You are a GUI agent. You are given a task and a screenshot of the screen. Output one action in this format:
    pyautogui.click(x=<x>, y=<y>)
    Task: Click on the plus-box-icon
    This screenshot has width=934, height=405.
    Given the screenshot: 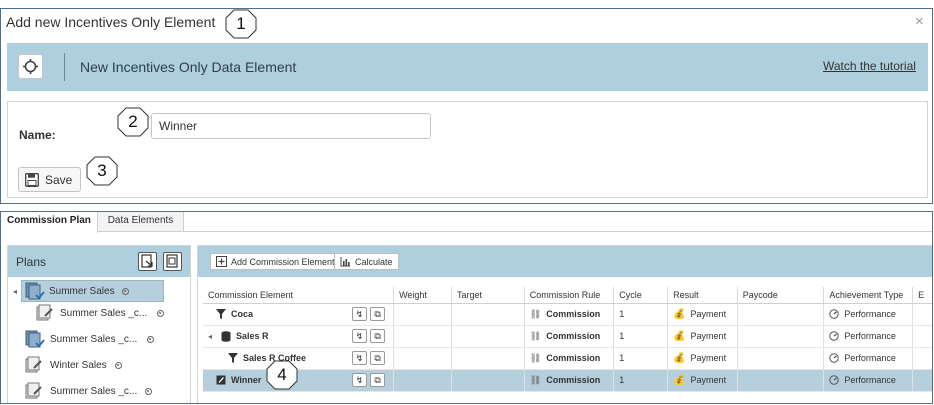 What is the action you would take?
    pyautogui.click(x=221, y=261)
    